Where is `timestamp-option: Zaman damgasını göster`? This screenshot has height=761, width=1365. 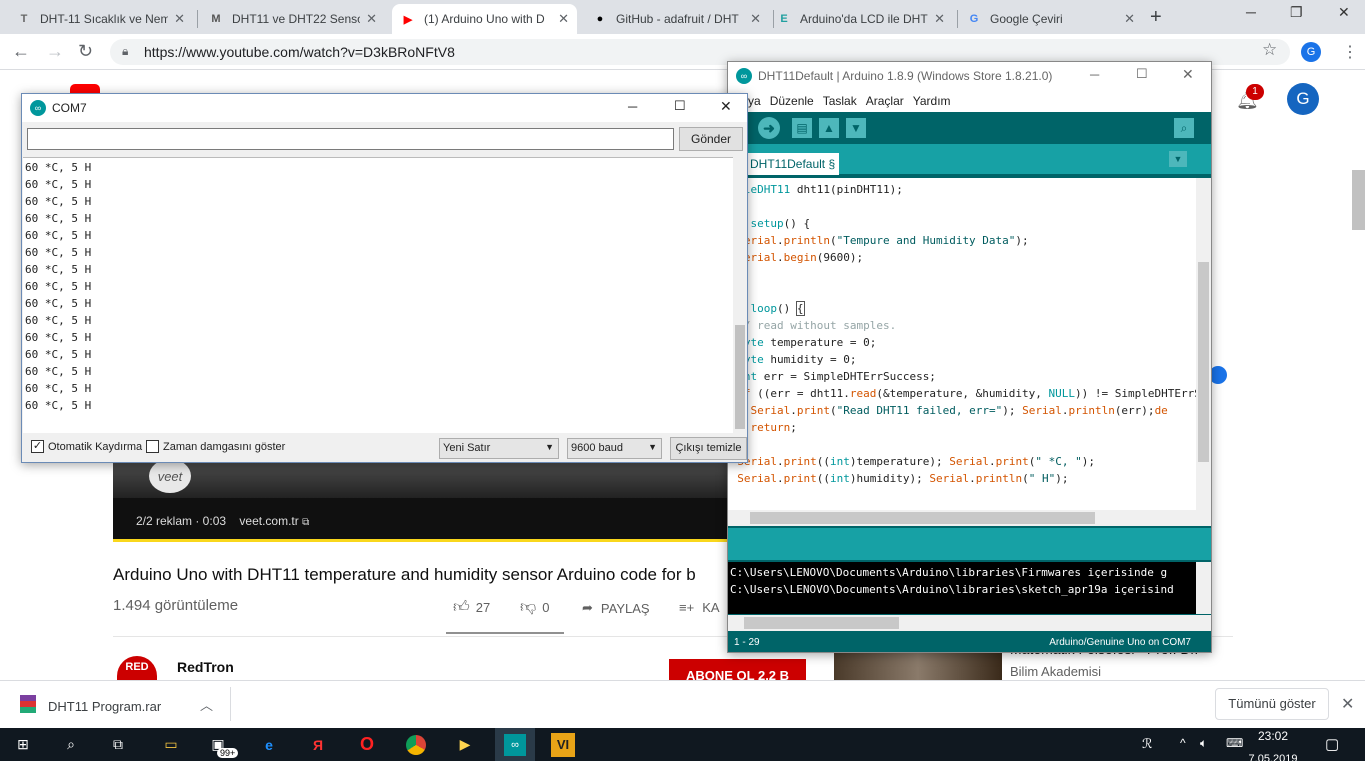
timestamp-option: Zaman damgasını göster is located at coordinates (215, 446).